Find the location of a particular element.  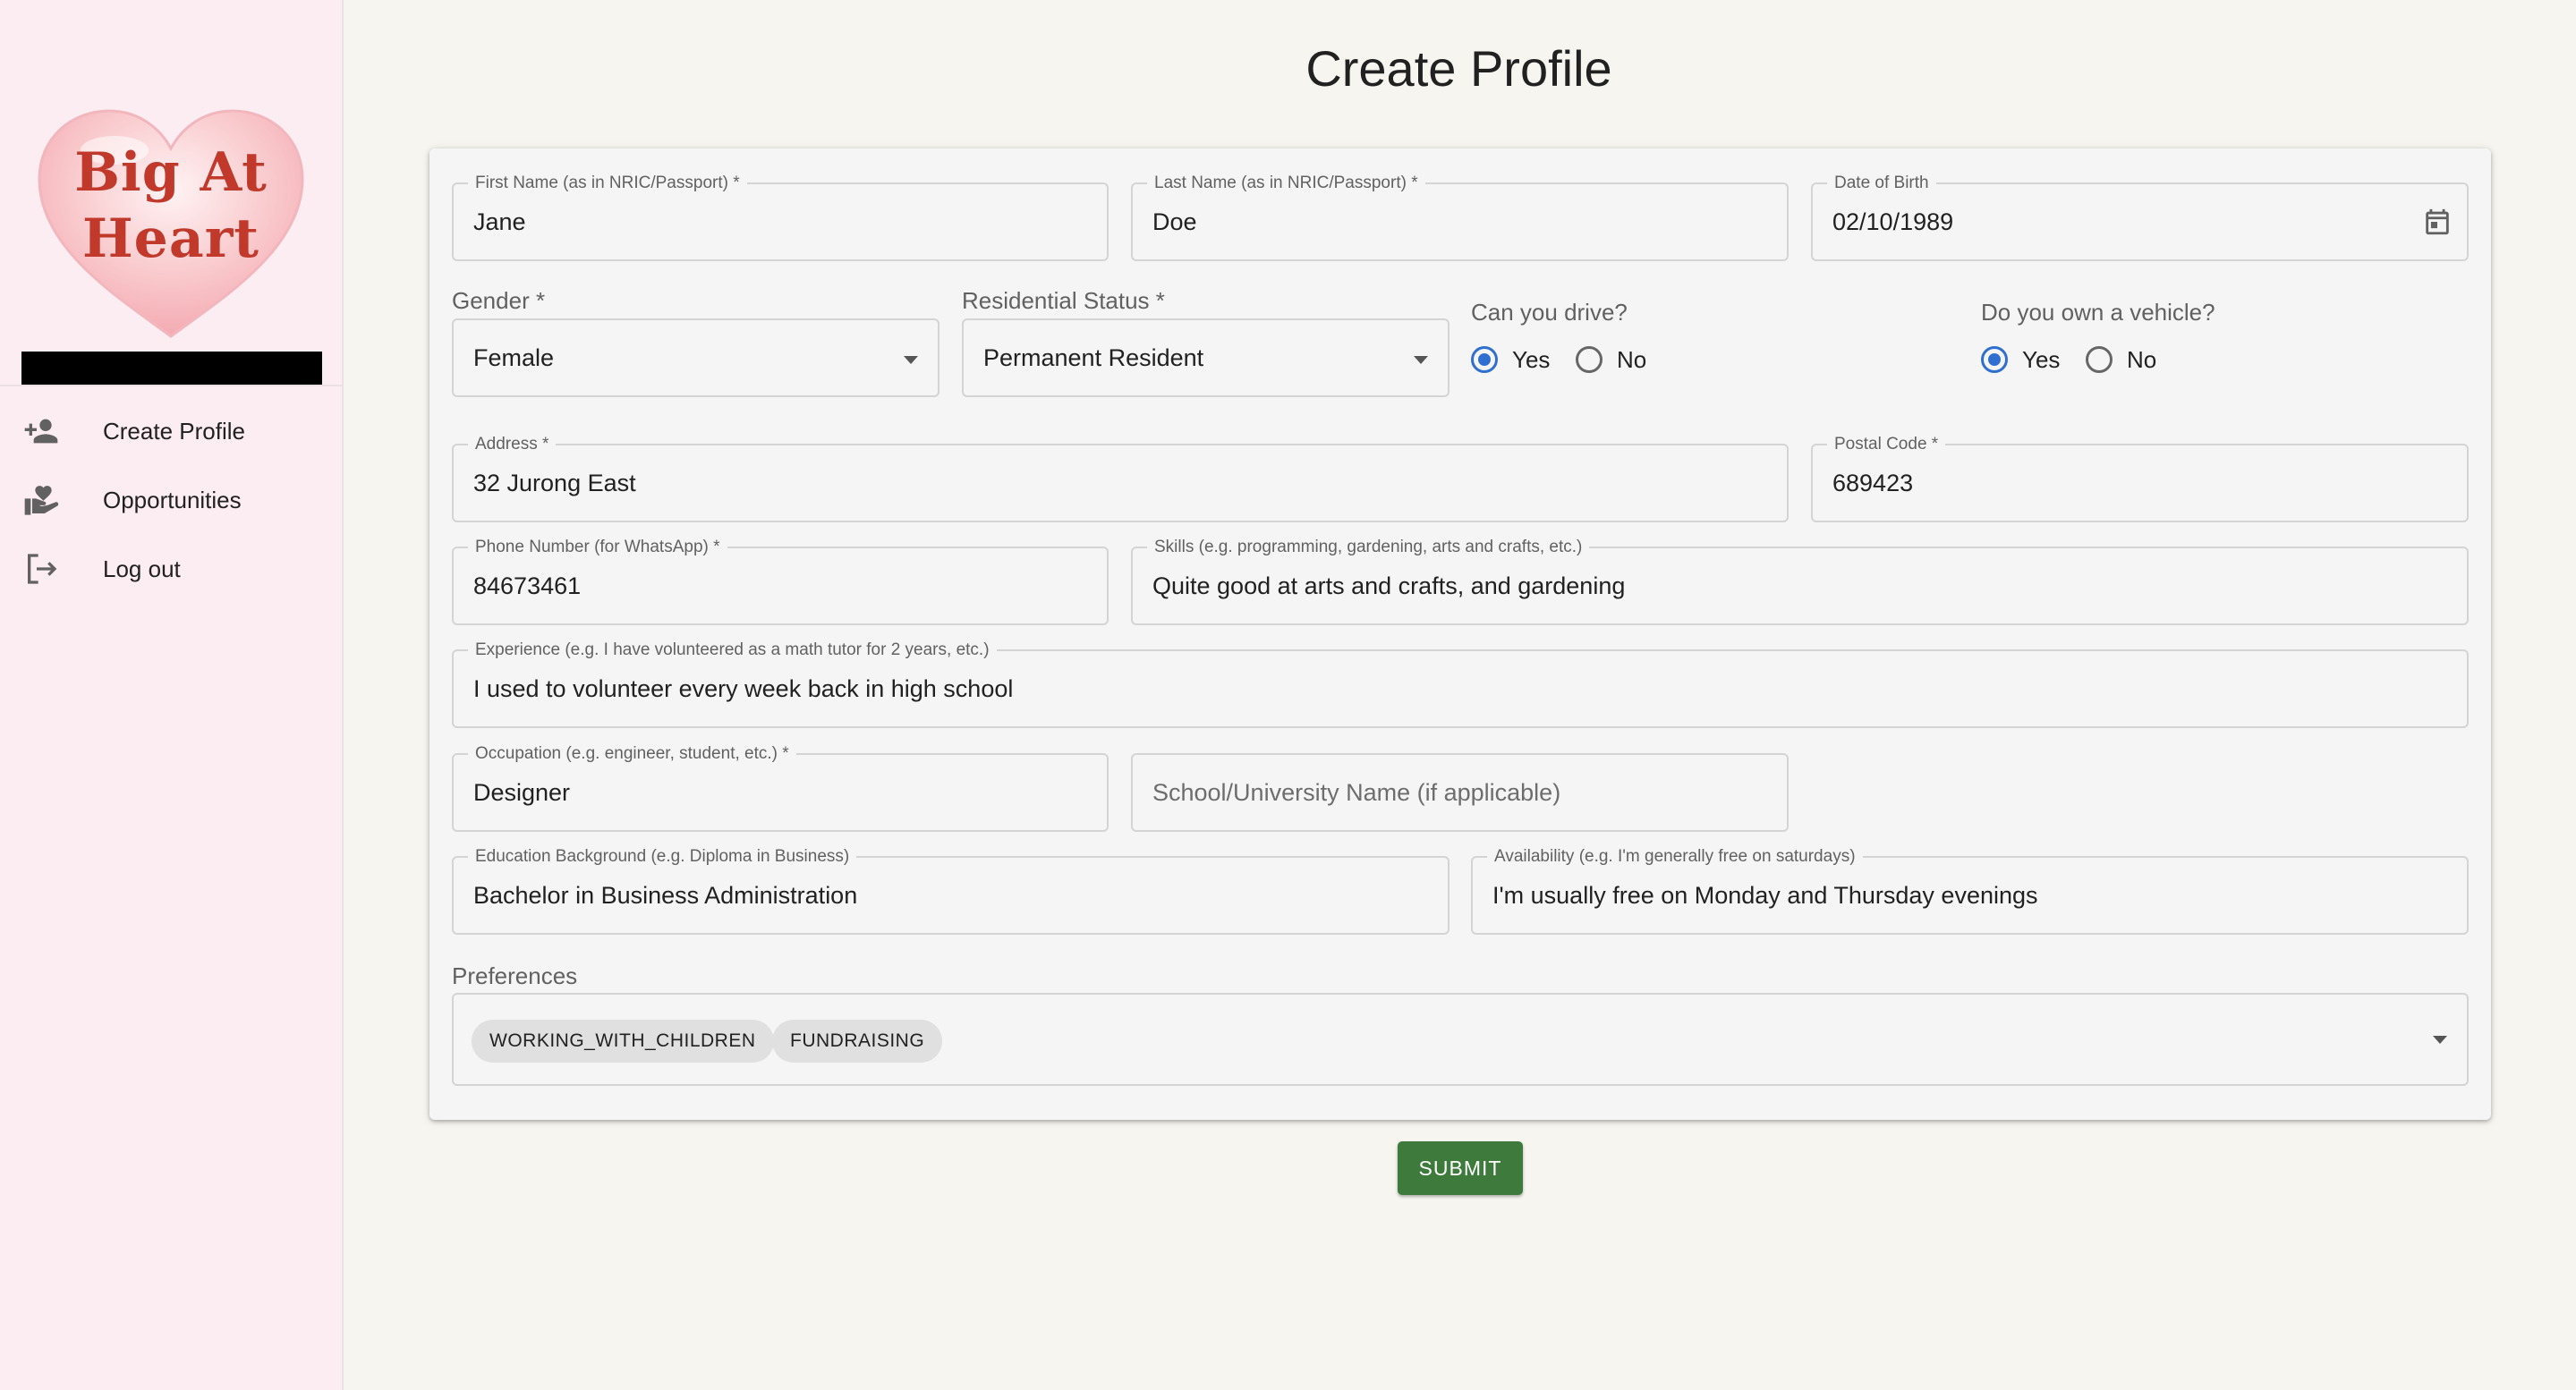

school-name-field: School/University Name (if applicable) is located at coordinates (1460, 792).